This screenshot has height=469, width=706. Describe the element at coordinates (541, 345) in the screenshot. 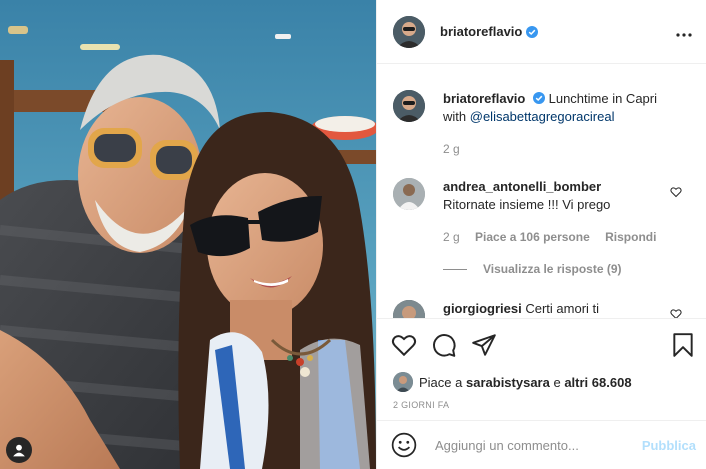

I see `action-icons-bar` at that location.